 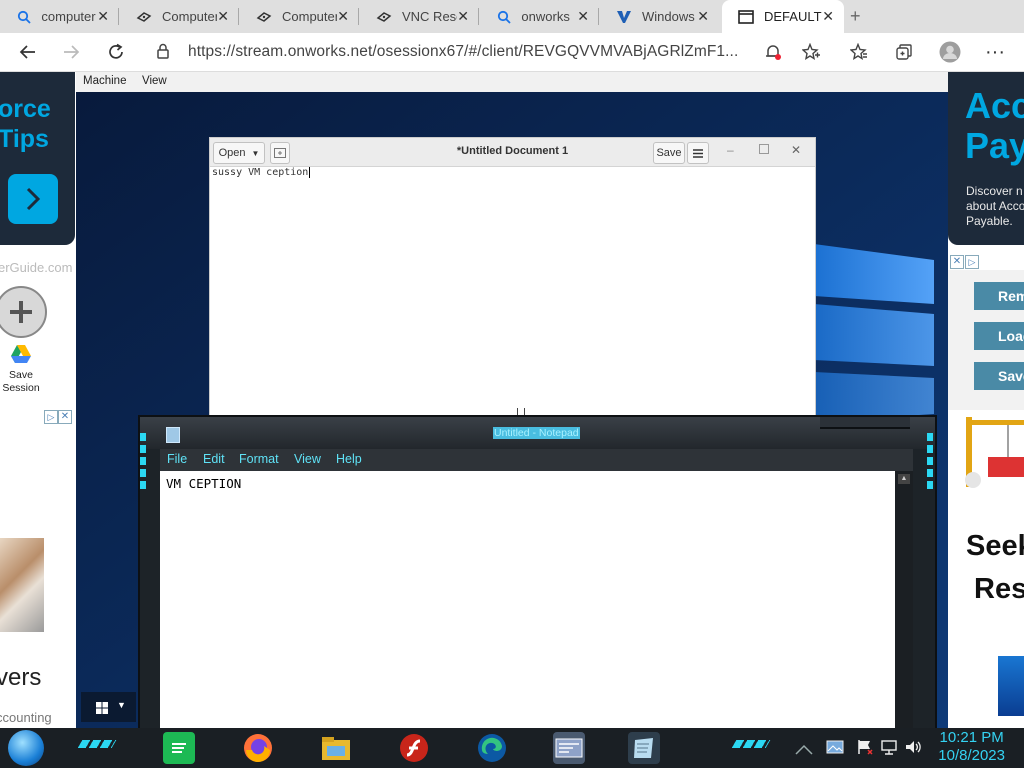 What do you see at coordinates (986, 158) in the screenshot?
I see `right-ad-card: Acc Pay Discover n about Acco Payable.` at bounding box center [986, 158].